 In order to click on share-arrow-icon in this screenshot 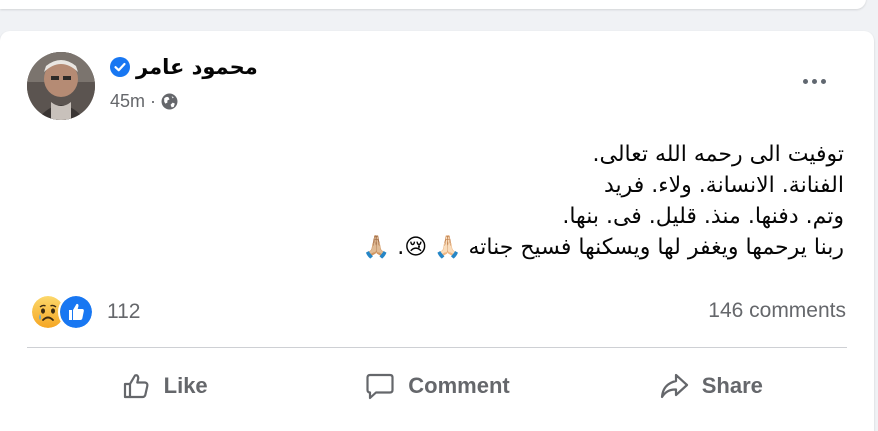, I will do `click(674, 386)`.